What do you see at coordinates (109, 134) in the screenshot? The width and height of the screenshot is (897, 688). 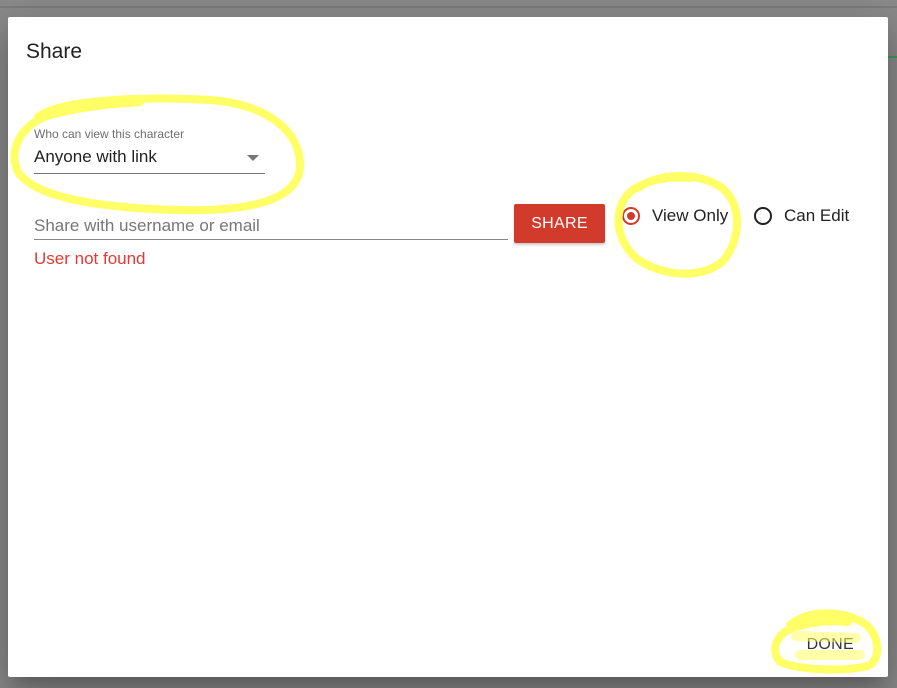 I see `visibility-select-label: Who can view this character` at bounding box center [109, 134].